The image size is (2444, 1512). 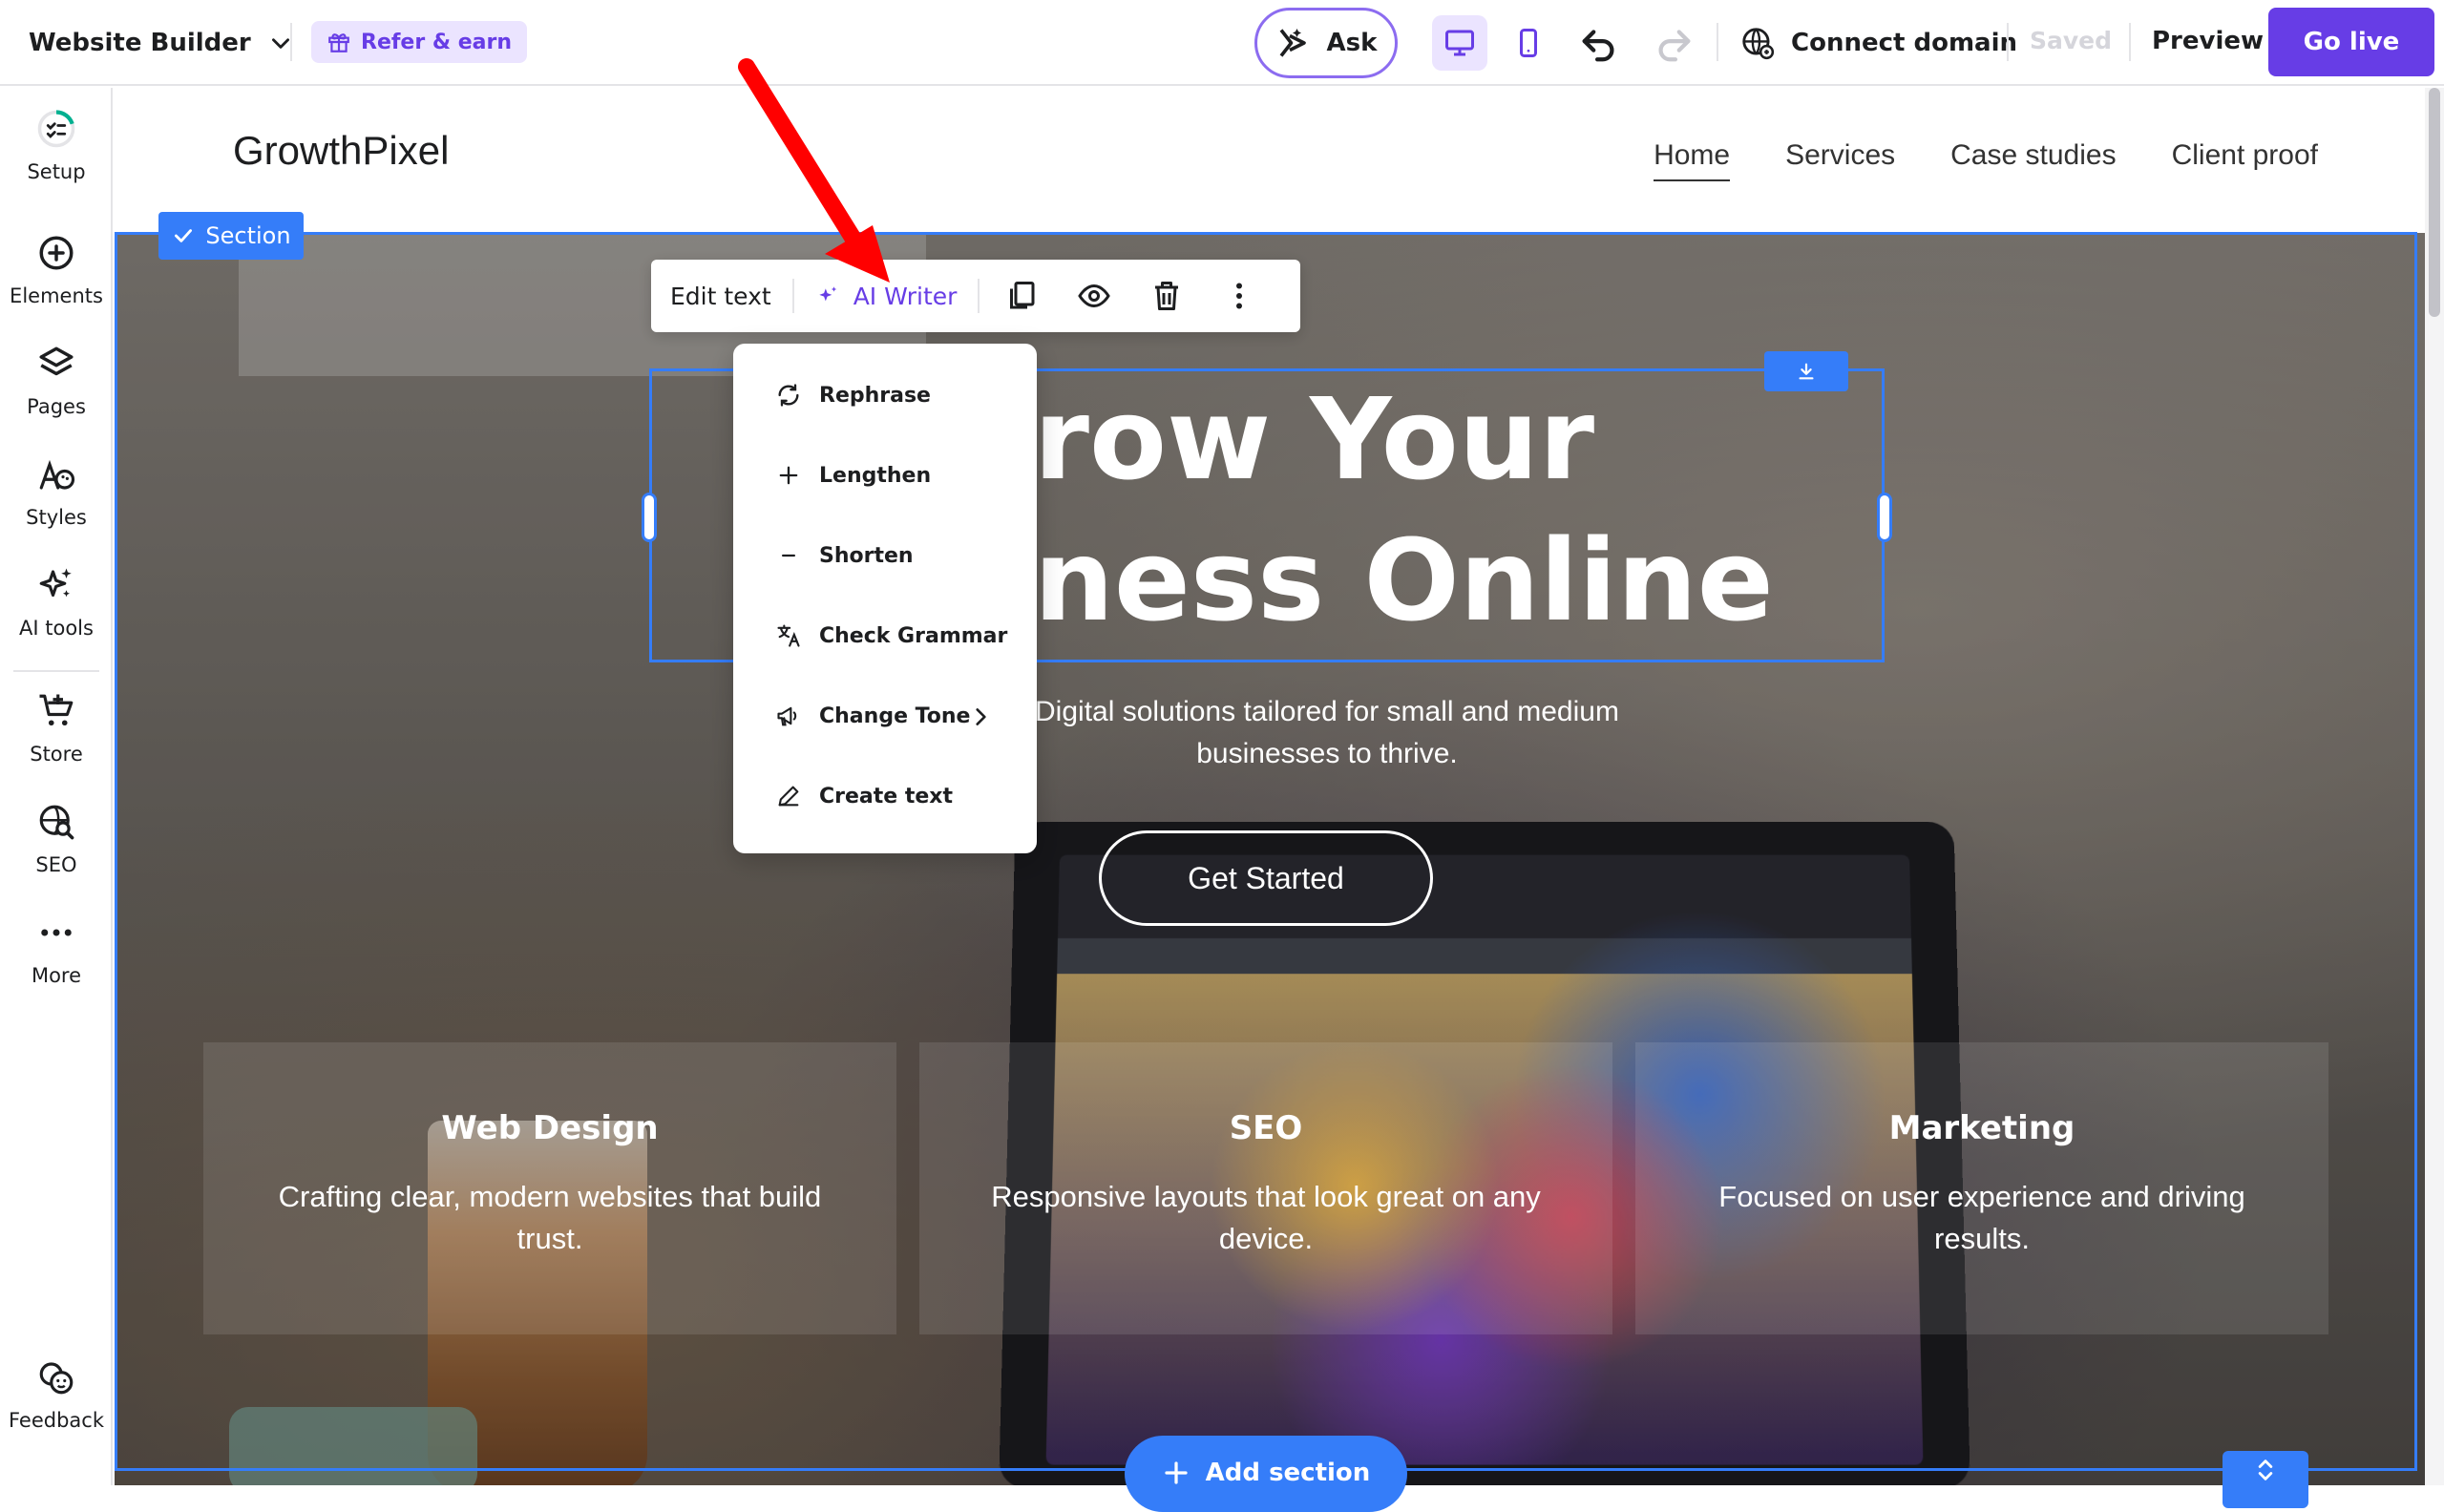 I want to click on site-nav: Home Services Case studies Client proof, so click(x=1986, y=160).